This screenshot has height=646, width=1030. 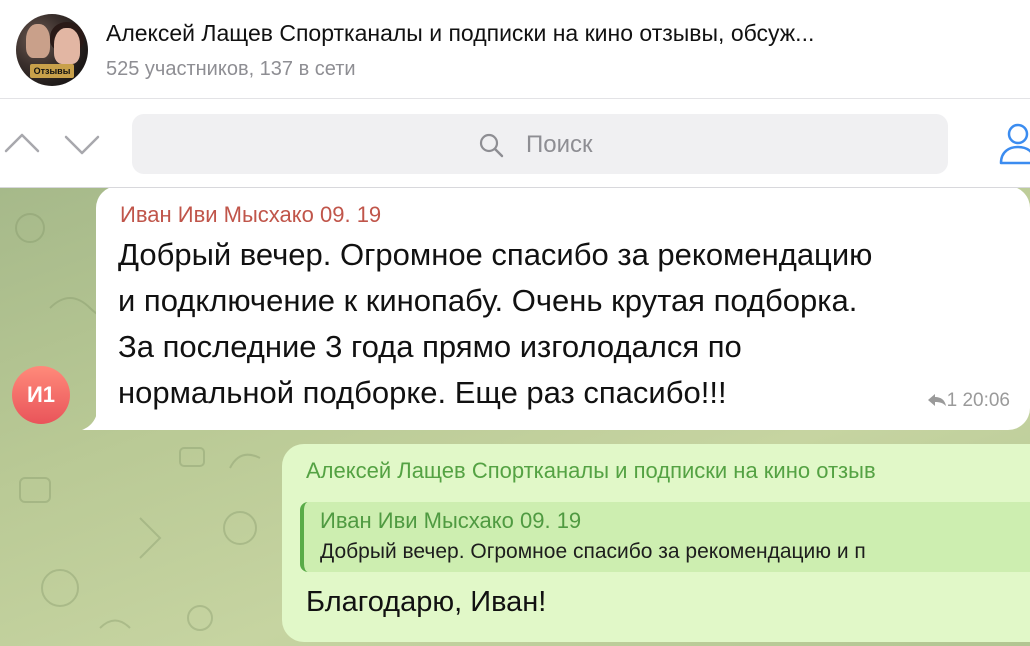 I want to click on message-line: нормальной подборке. Еще раз спасибо!!!, so click(x=422, y=392).